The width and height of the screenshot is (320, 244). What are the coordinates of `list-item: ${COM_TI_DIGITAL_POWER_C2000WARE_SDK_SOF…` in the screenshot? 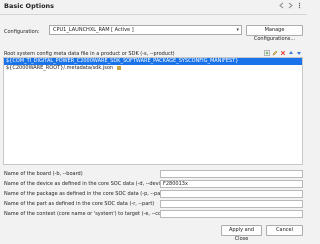 It's located at (153, 61).